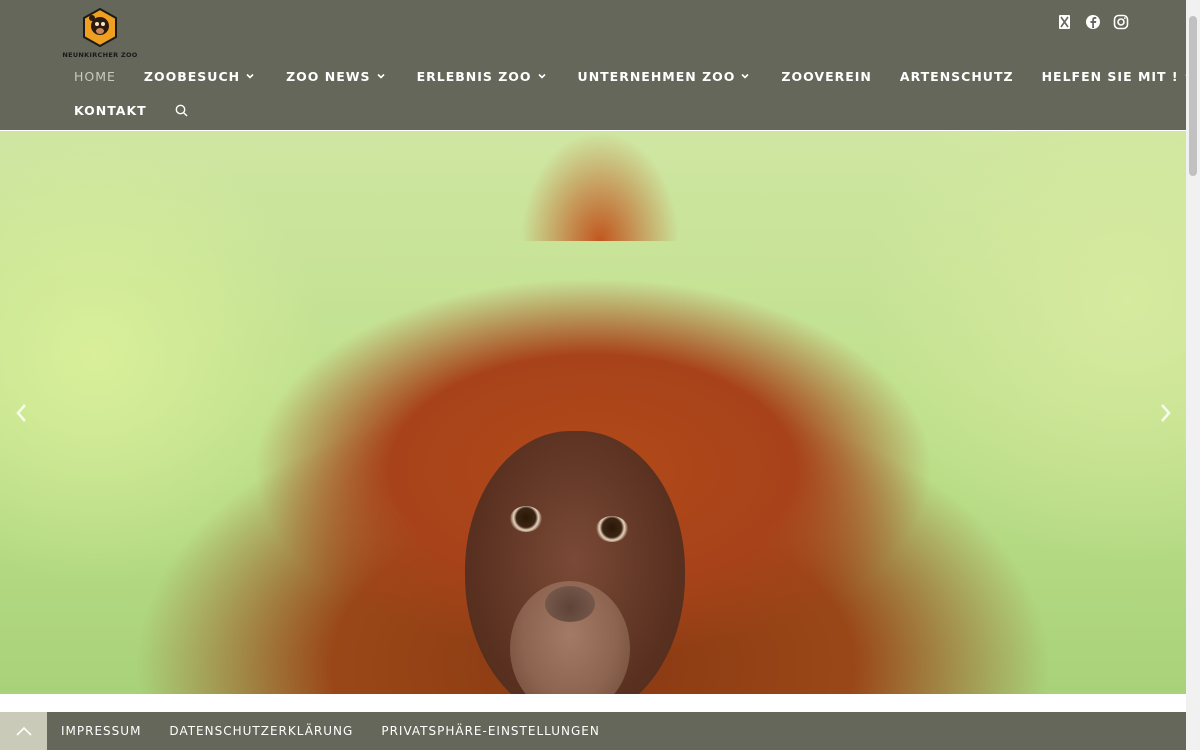  I want to click on content-gap, so click(593, 703).